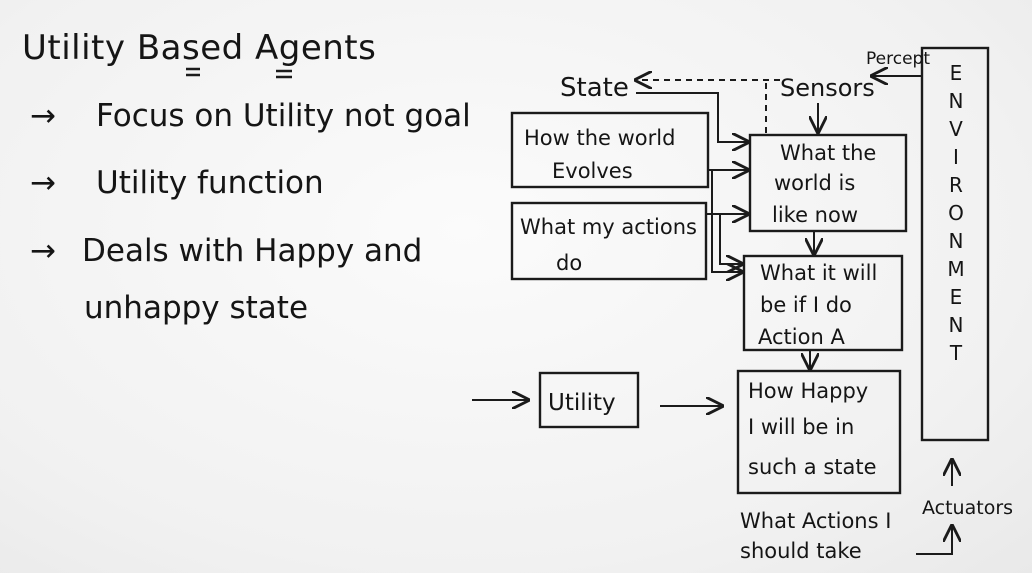 The width and height of the screenshot is (1032, 573). What do you see at coordinates (569, 263) in the screenshot?
I see `my-actions-line2: do` at bounding box center [569, 263].